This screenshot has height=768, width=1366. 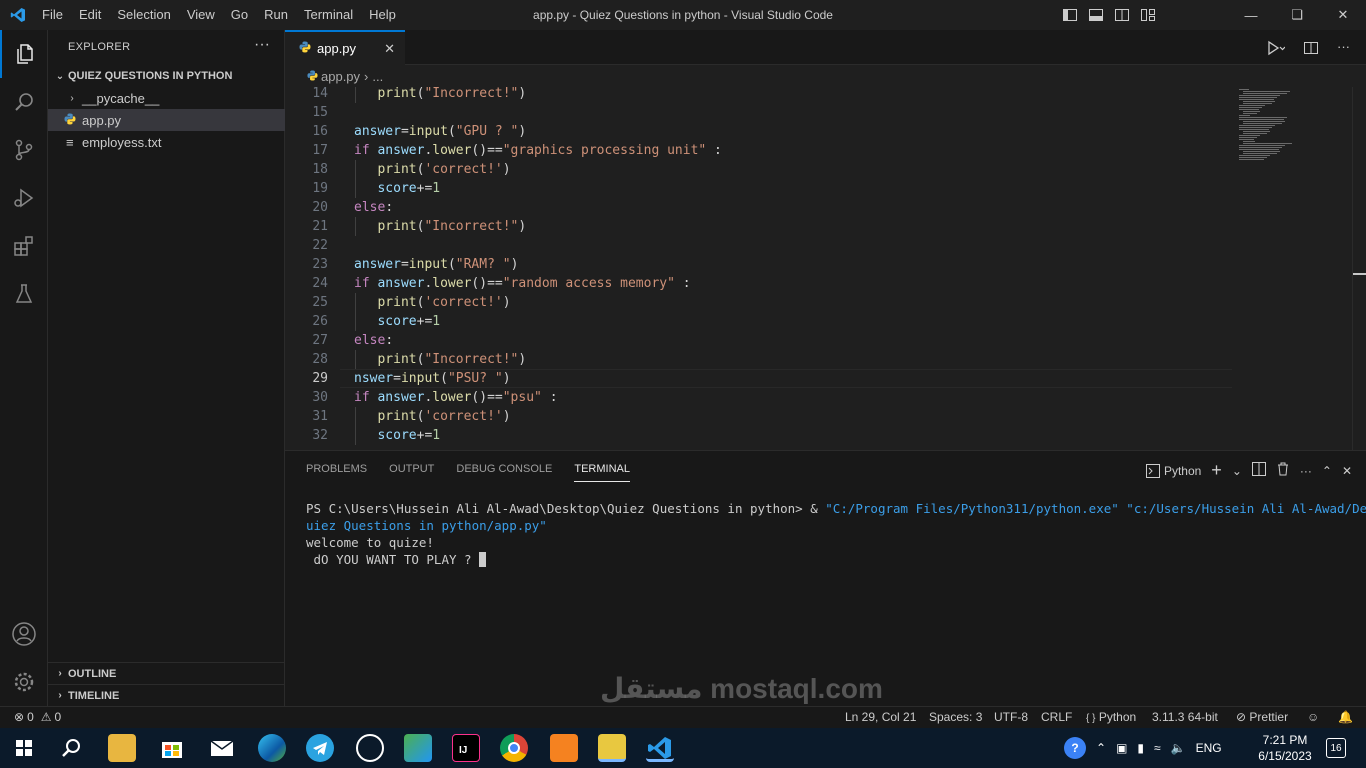 What do you see at coordinates (1056, 717) in the screenshot?
I see `line-ending: CRLF` at bounding box center [1056, 717].